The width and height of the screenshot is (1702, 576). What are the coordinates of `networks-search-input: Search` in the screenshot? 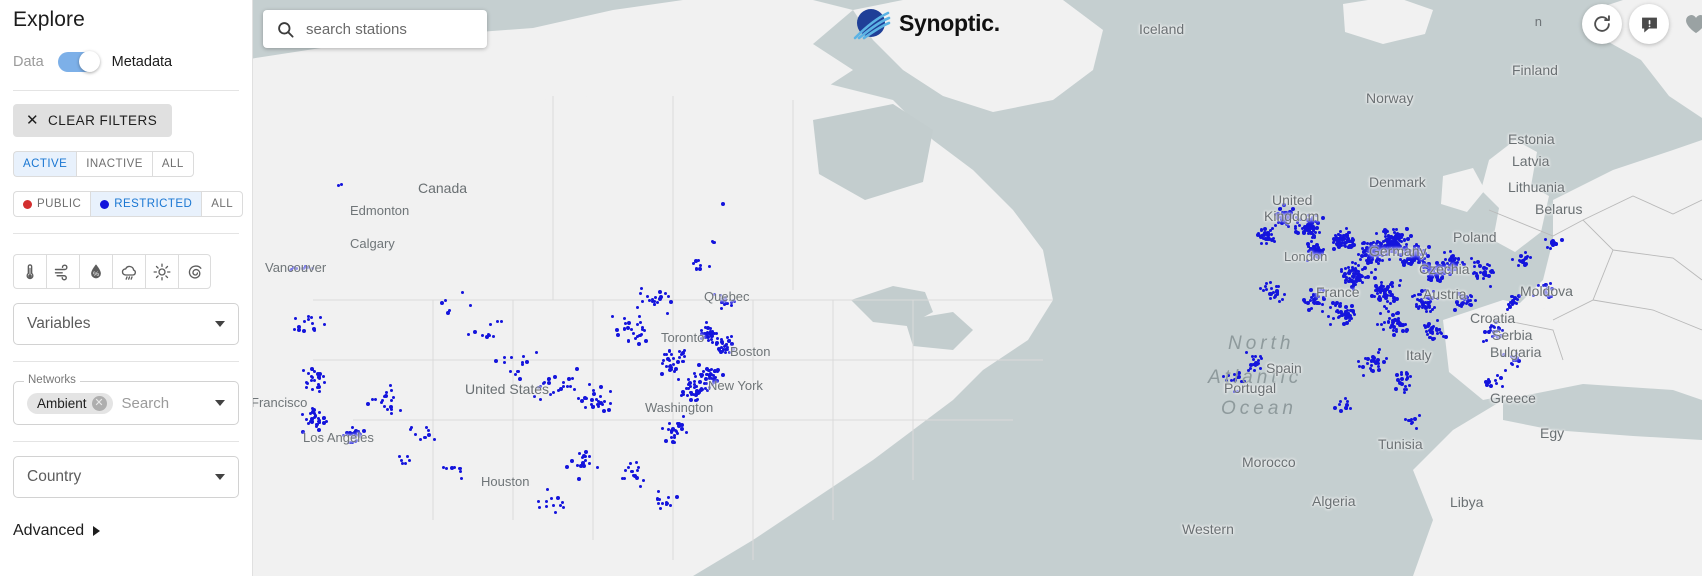 It's located at (168, 403).